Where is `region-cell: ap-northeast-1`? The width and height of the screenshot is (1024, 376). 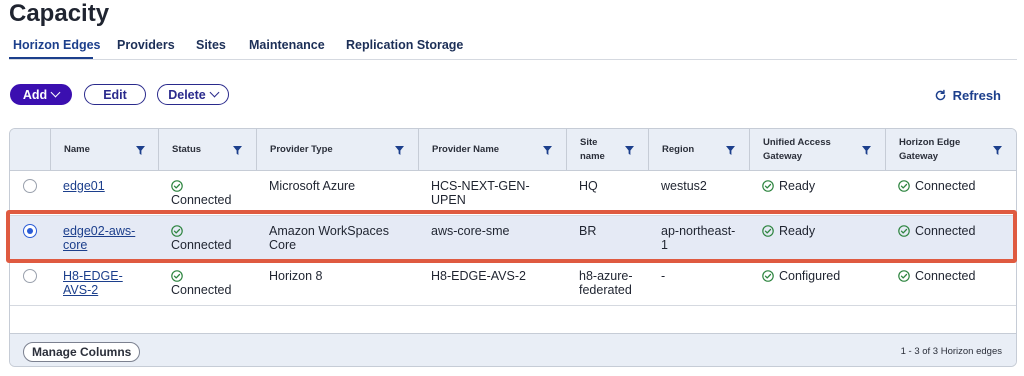 region-cell: ap-northeast-1 is located at coordinates (698, 238).